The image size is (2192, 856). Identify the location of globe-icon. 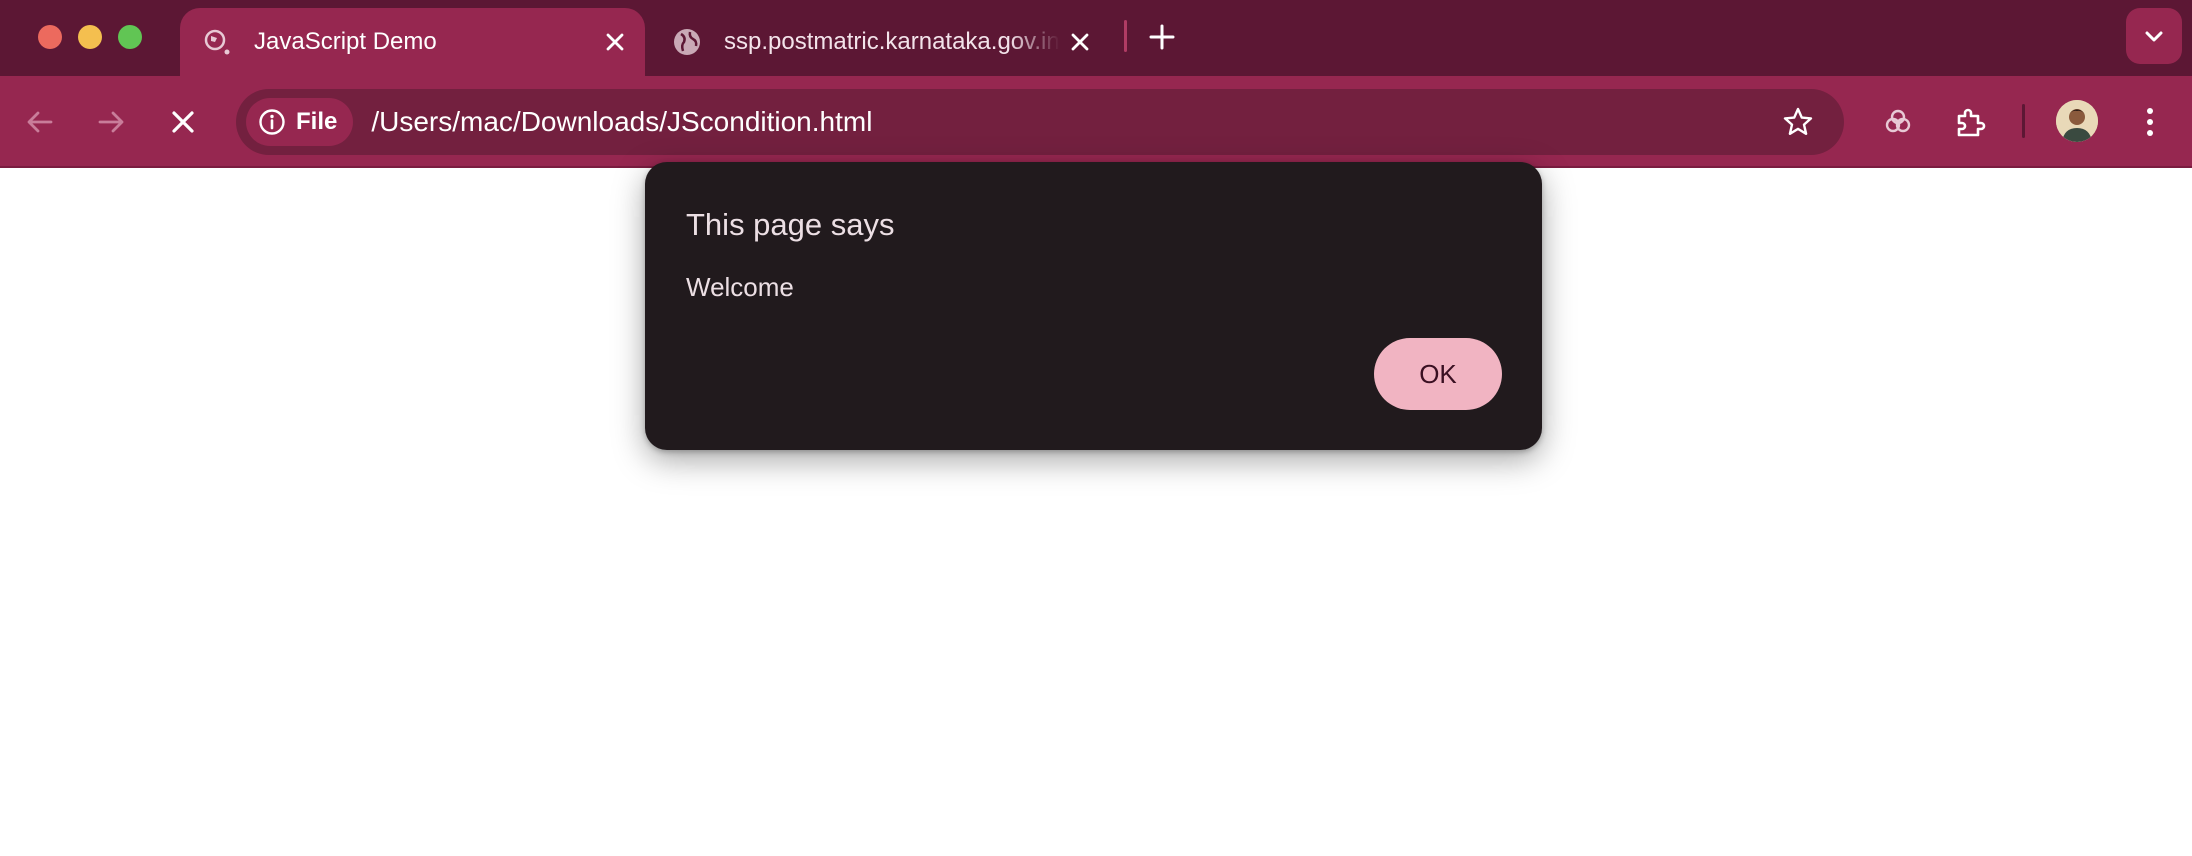
(687, 42).